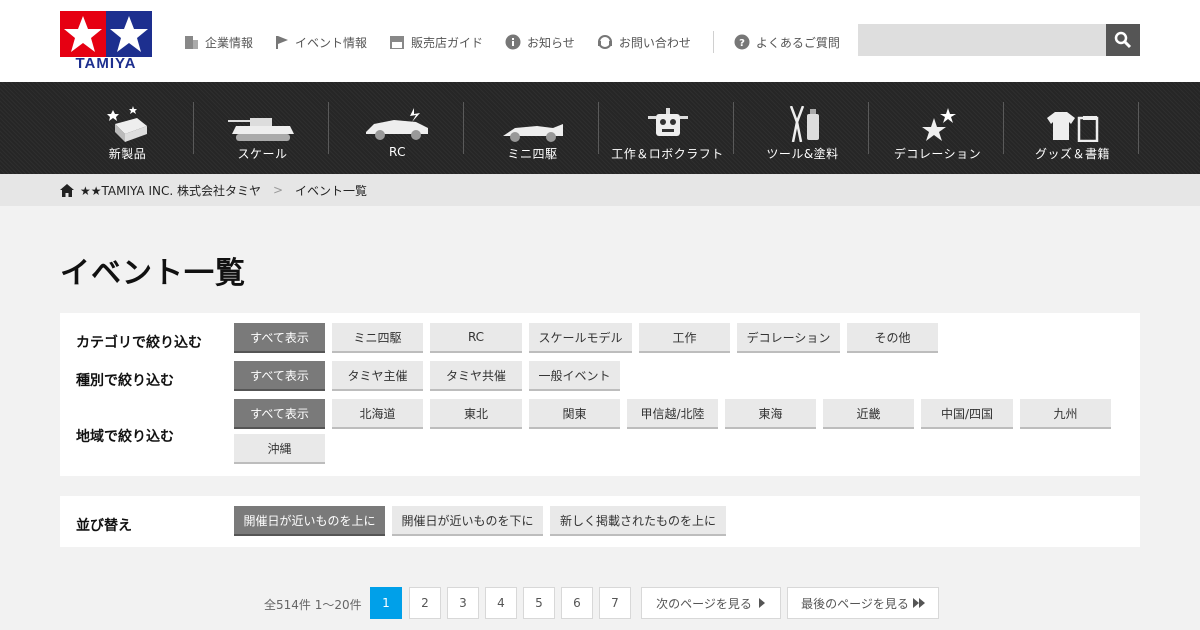 Image resolution: width=1200 pixels, height=630 pixels. I want to click on type-filter-general: 一般イベント, so click(574, 376).